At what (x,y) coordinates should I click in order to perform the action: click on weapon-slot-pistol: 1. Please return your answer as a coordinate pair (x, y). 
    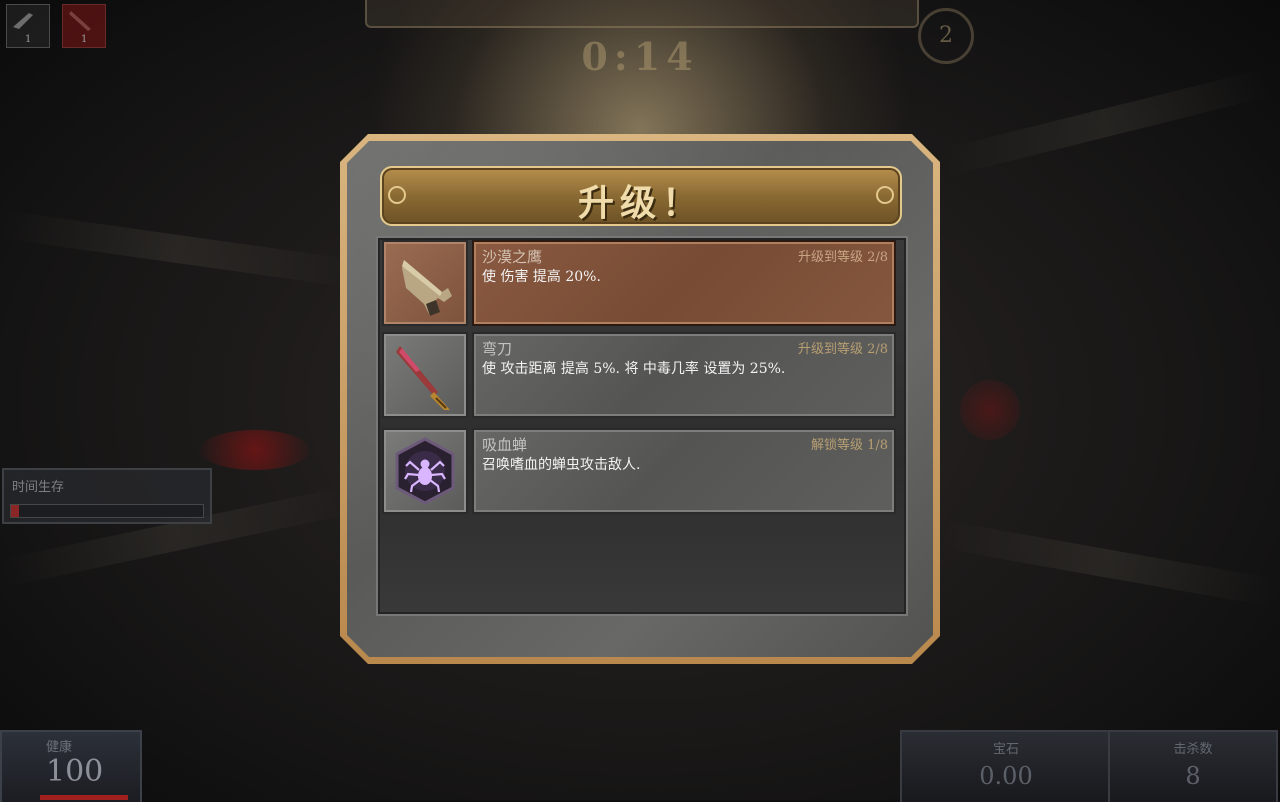
    Looking at the image, I should click on (28, 26).